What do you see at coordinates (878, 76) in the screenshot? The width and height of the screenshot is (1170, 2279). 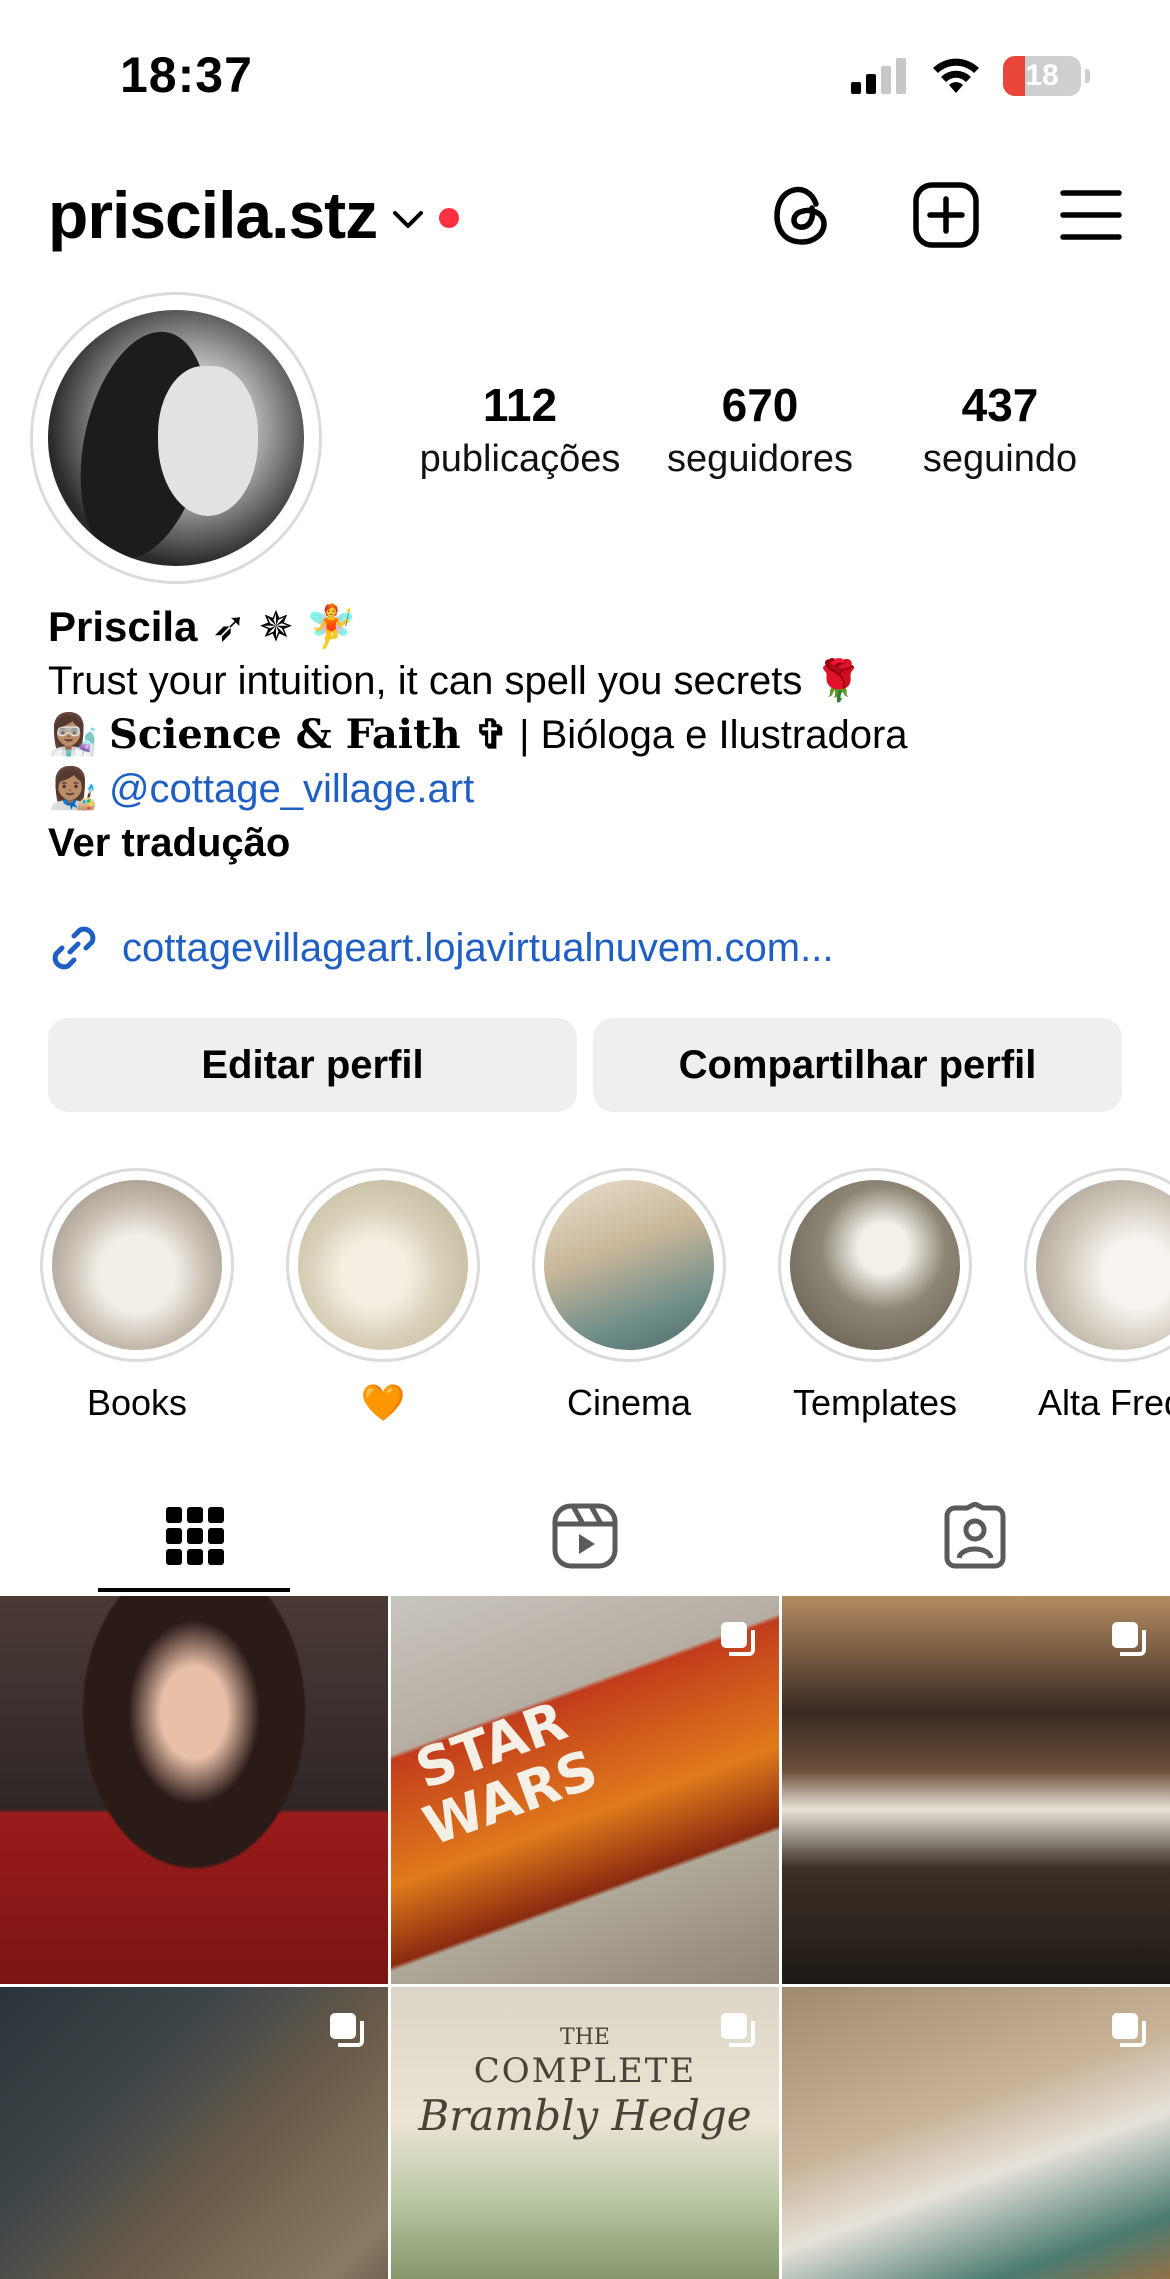 I see `cellular-signal-icon` at bounding box center [878, 76].